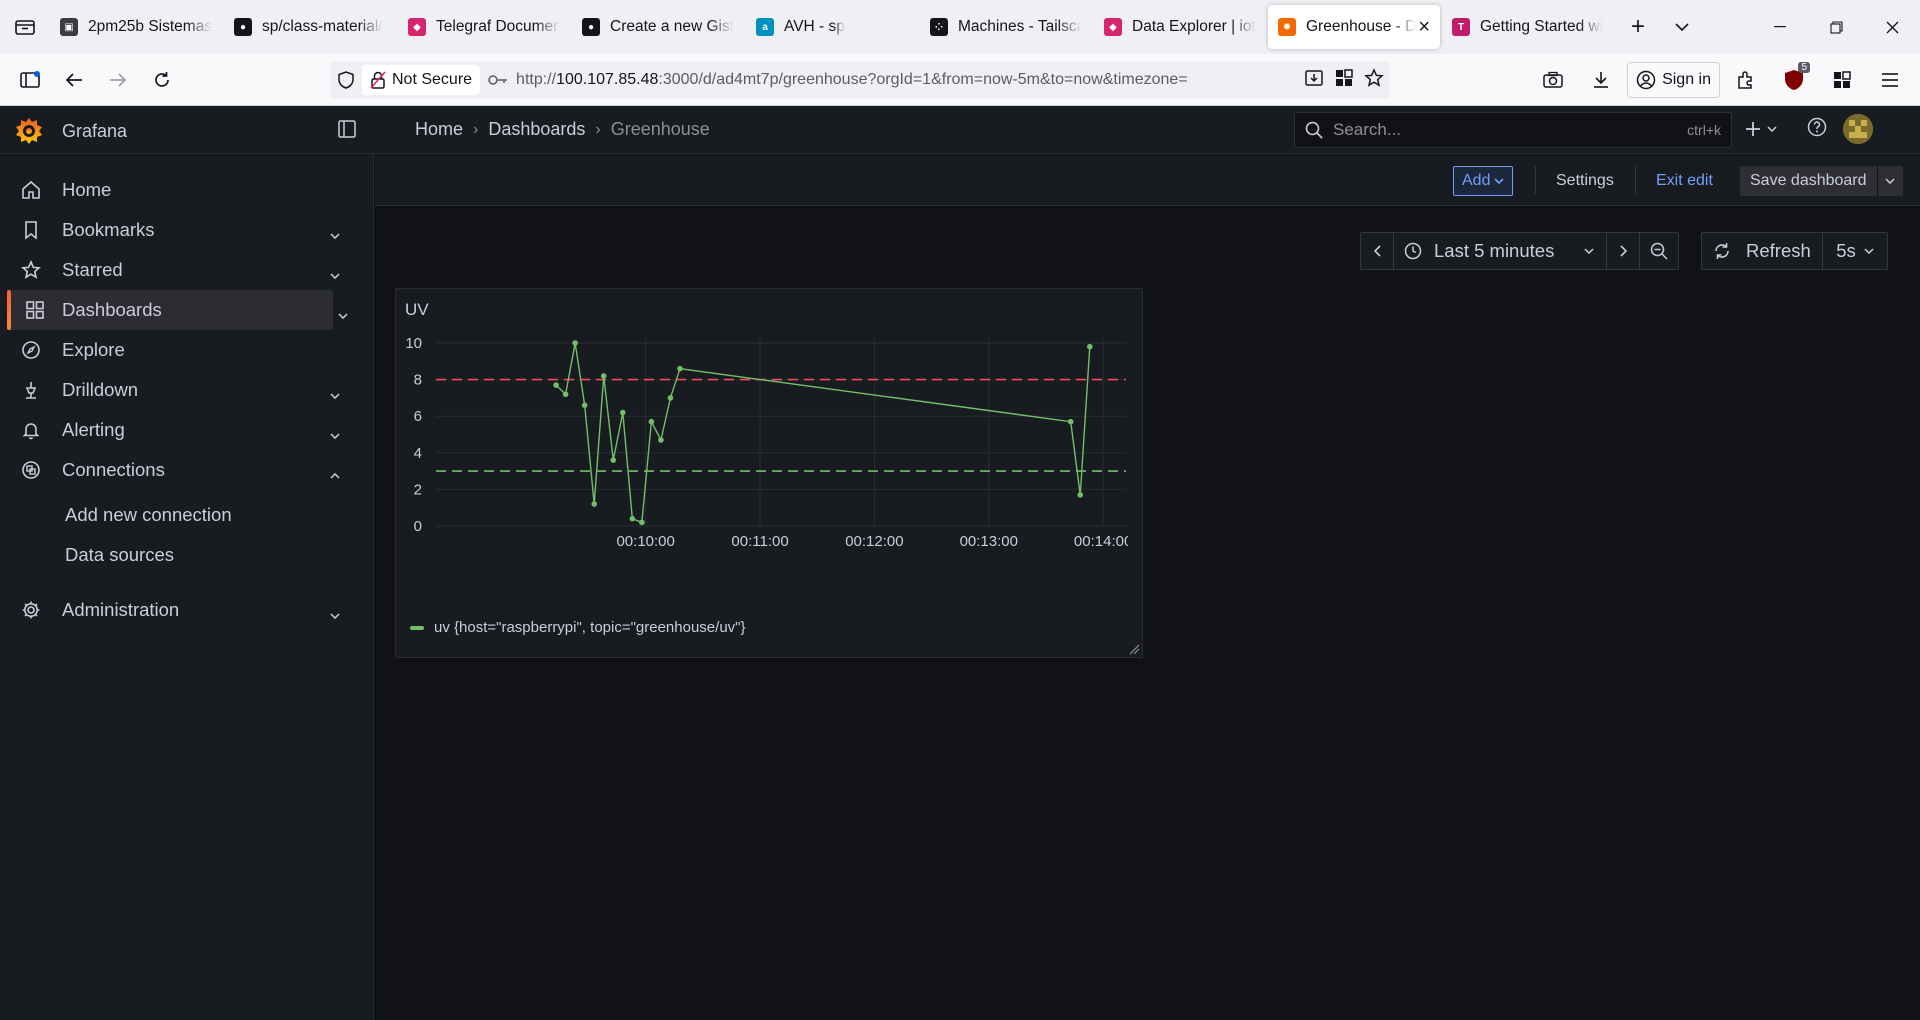 This screenshot has height=1020, width=1920. What do you see at coordinates (162, 80) in the screenshot?
I see `reload-button` at bounding box center [162, 80].